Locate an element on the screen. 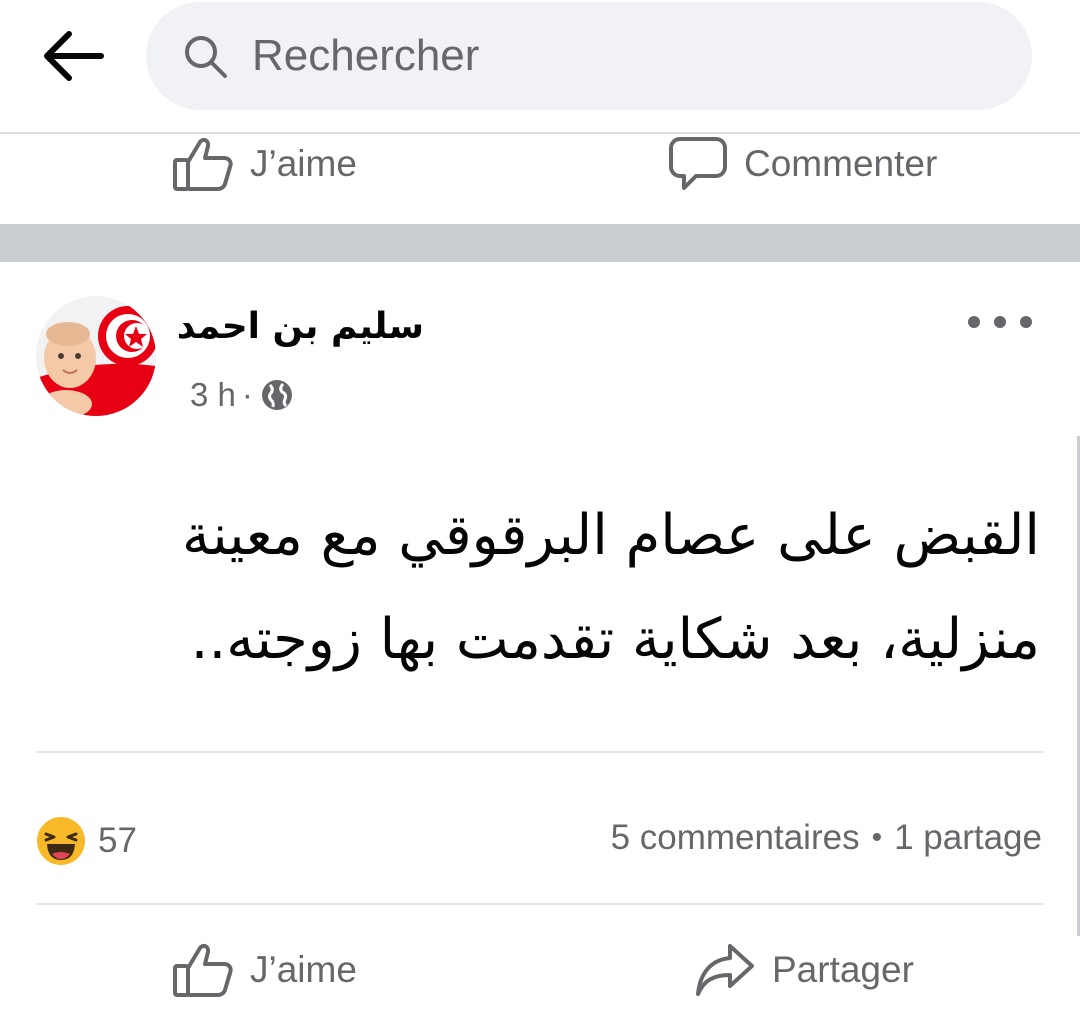 The image size is (1080, 1019). share-arrow-icon is located at coordinates (725, 970).